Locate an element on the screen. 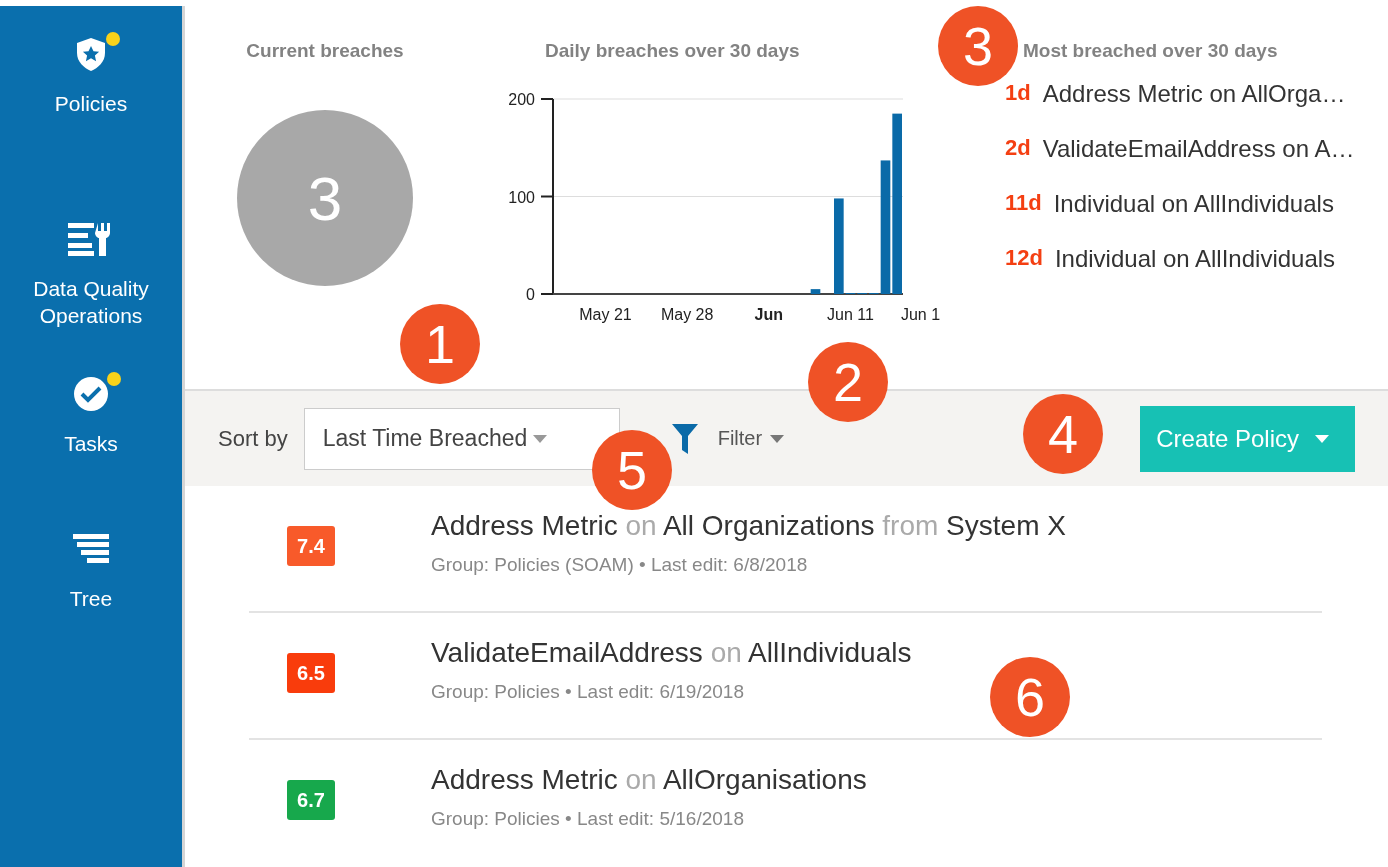 The width and height of the screenshot is (1388, 867). sidebar-item: Tree is located at coordinates (91, 578).